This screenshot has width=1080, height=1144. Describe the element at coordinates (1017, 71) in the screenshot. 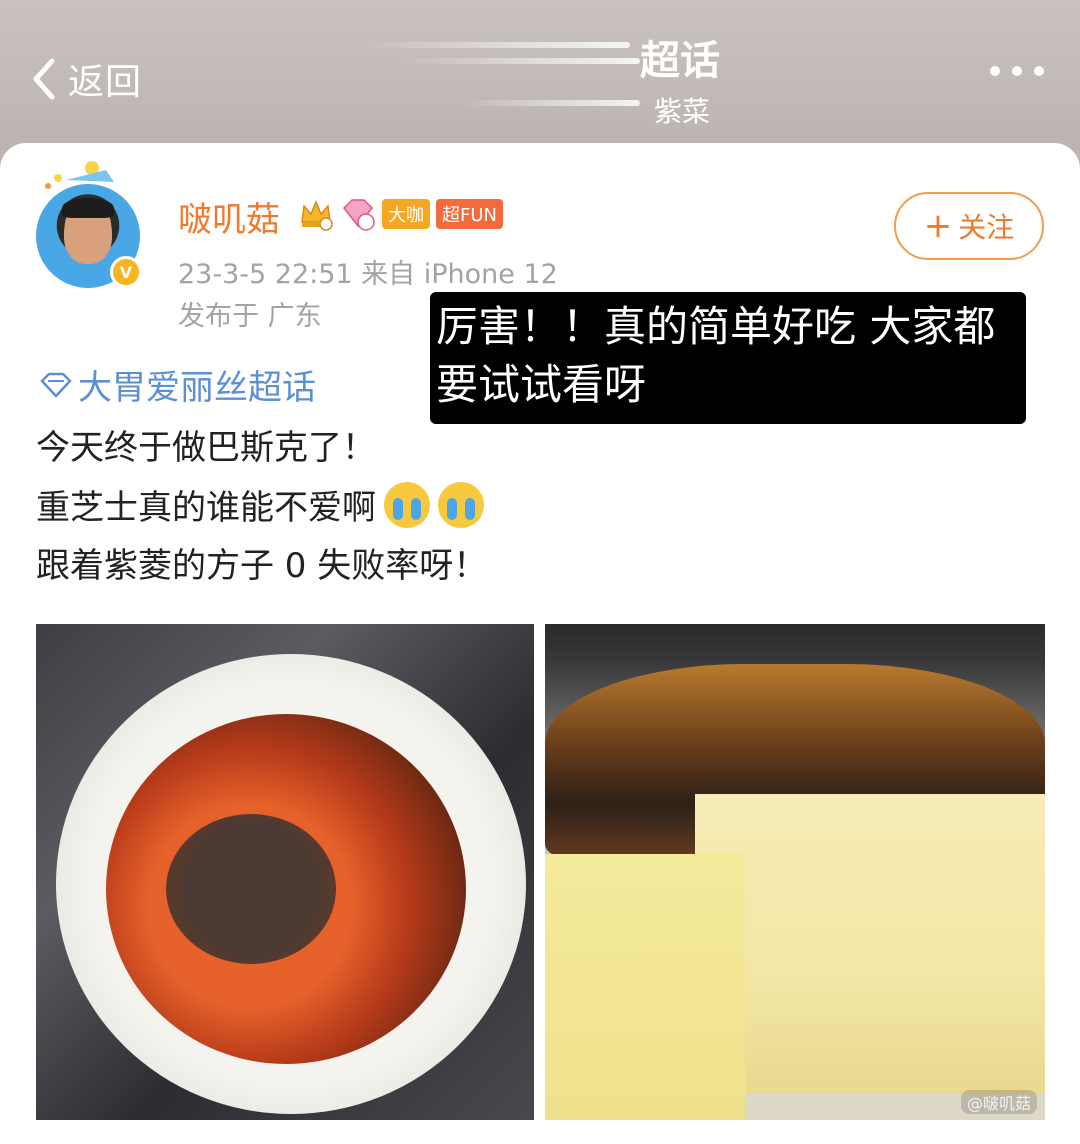

I see `more-dots-icon` at that location.